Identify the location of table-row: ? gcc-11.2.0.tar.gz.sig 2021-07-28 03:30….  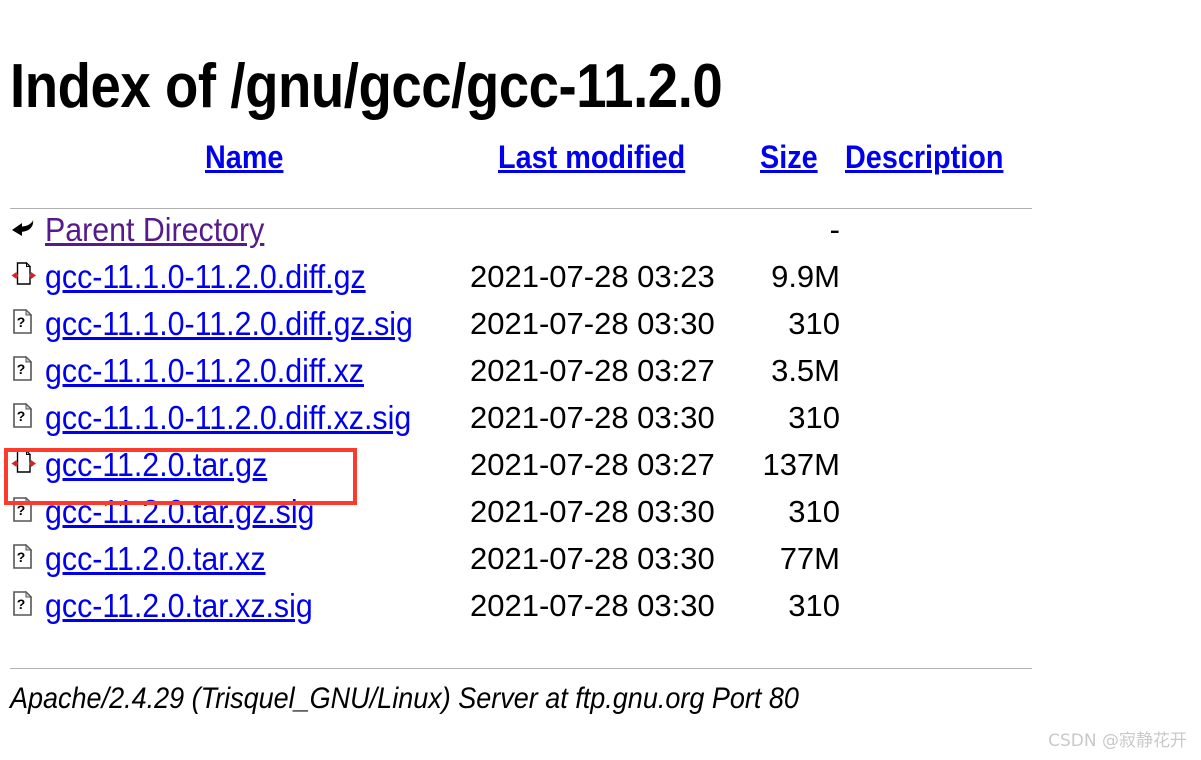
(600, 513).